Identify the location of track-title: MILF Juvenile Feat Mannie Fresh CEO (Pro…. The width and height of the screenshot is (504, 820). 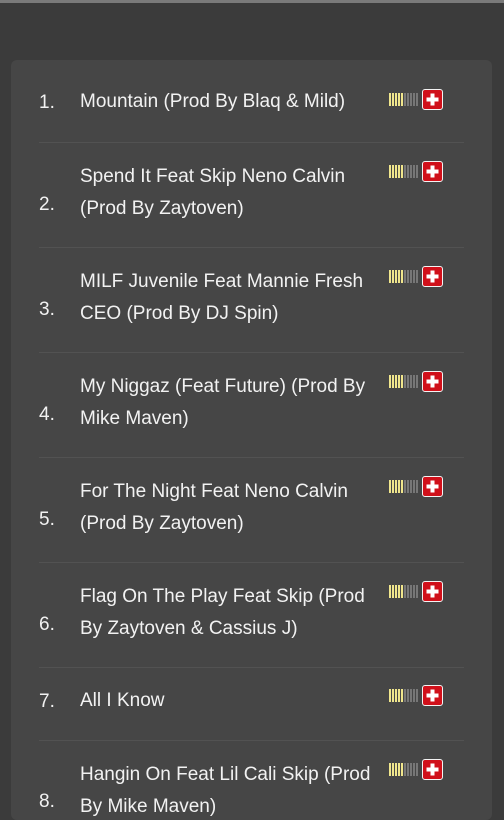
(235, 298).